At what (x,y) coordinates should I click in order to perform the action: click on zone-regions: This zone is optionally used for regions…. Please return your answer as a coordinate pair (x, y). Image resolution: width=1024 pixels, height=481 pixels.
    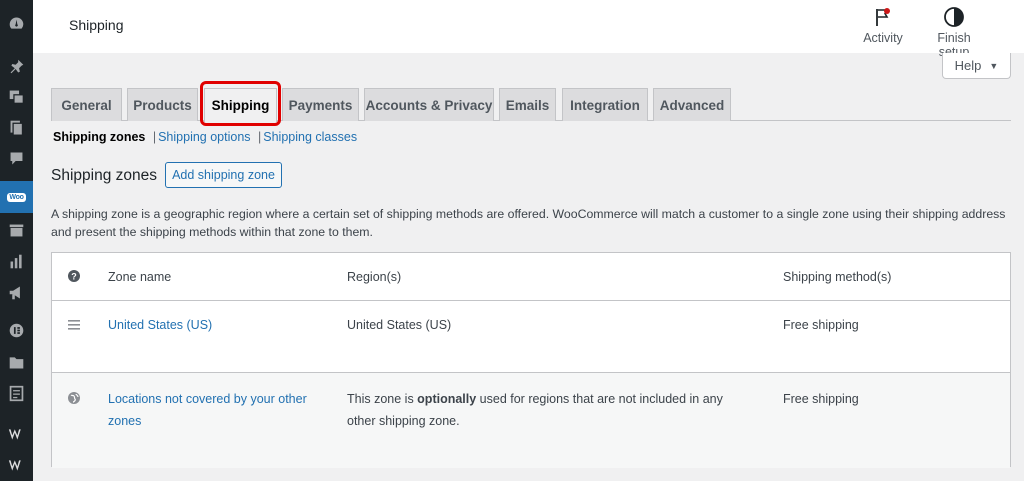
    Looking at the image, I should click on (547, 410).